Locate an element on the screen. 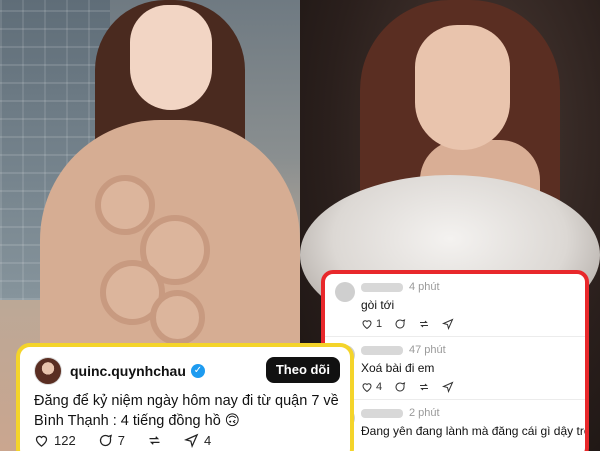 This screenshot has width=600, height=451. like-count: 4 is located at coordinates (379, 387).